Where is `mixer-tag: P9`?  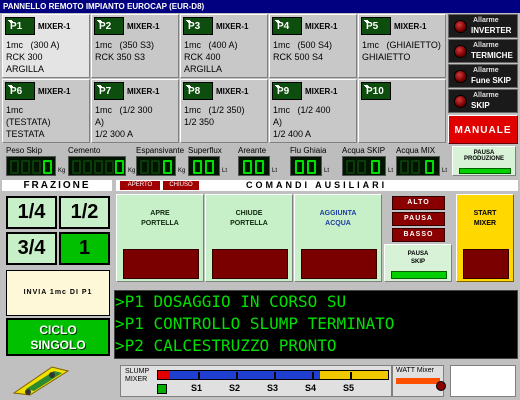
mixer-tag: P9 is located at coordinates (287, 91).